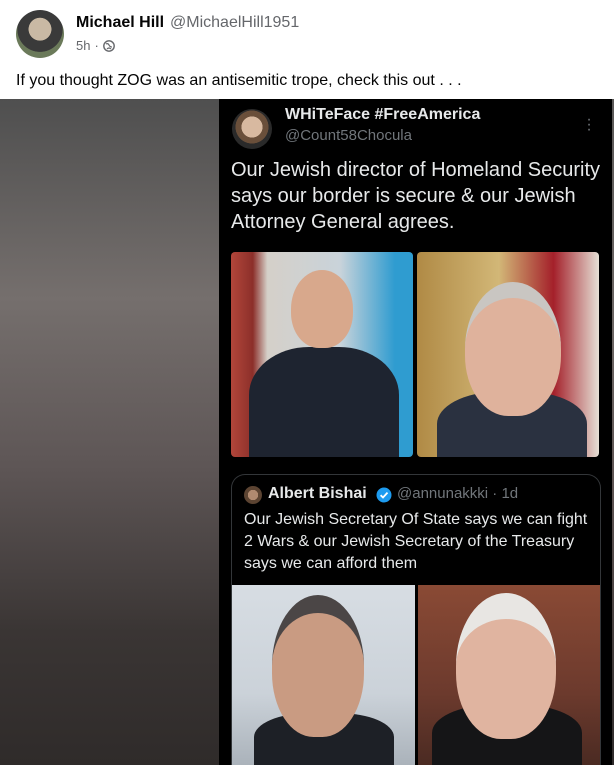  What do you see at coordinates (234, 22) in the screenshot?
I see `author-handle: @MichaelHill1951` at bounding box center [234, 22].